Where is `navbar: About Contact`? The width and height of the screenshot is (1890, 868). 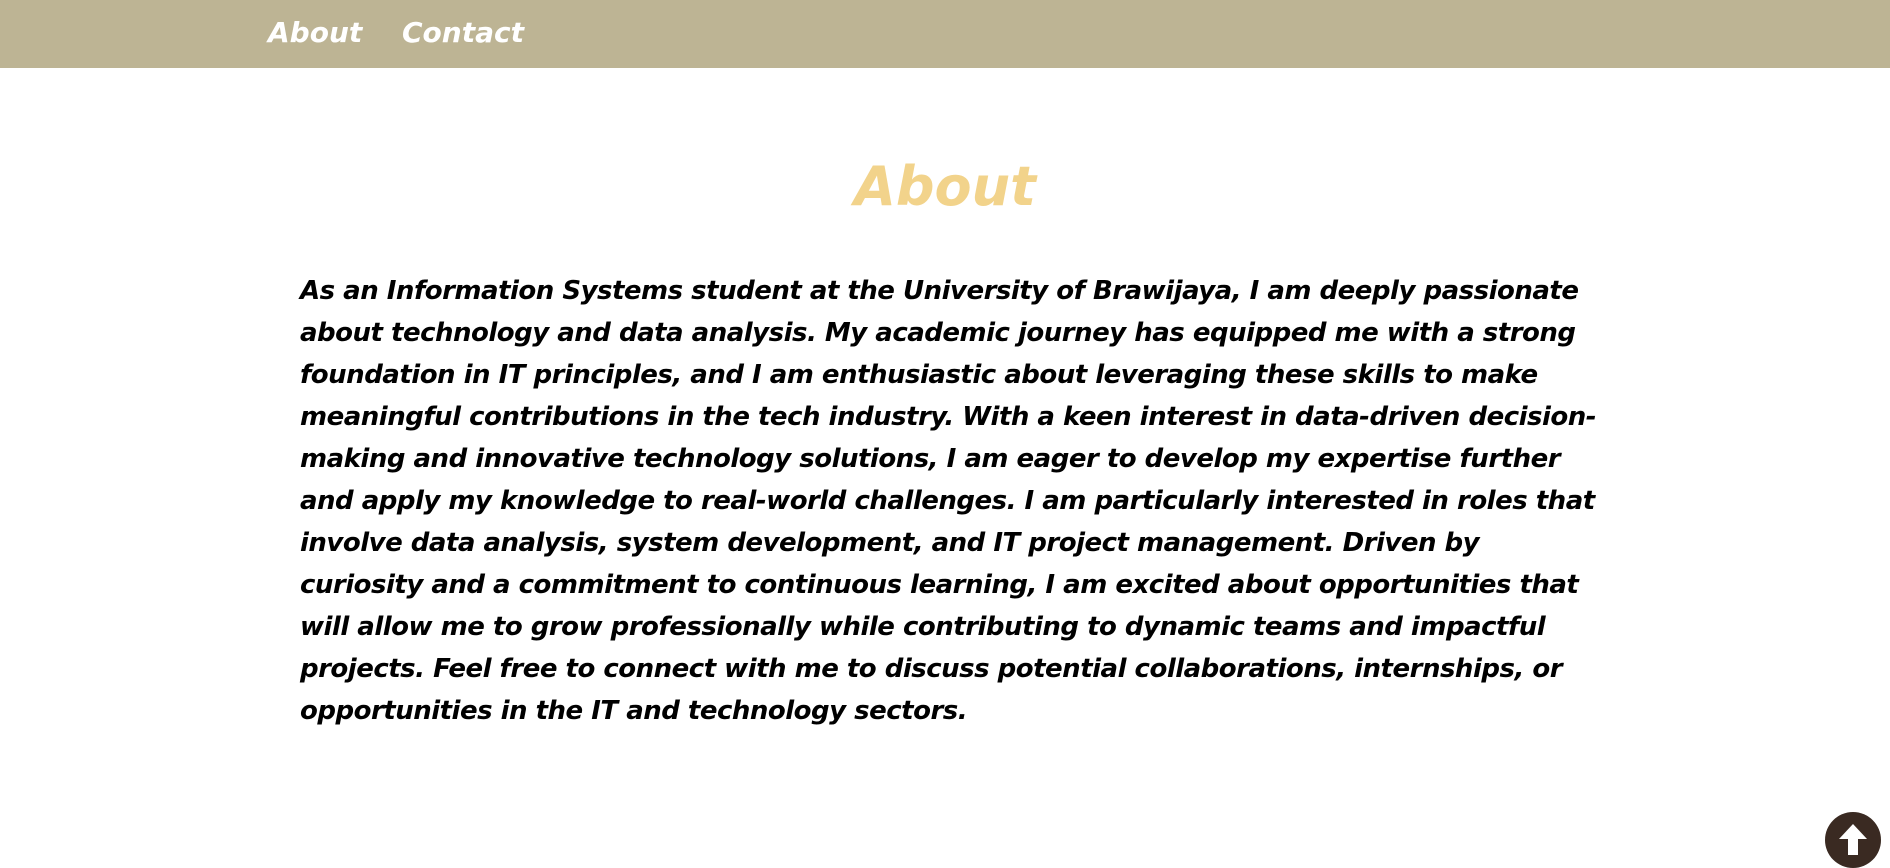 navbar: About Contact is located at coordinates (945, 34).